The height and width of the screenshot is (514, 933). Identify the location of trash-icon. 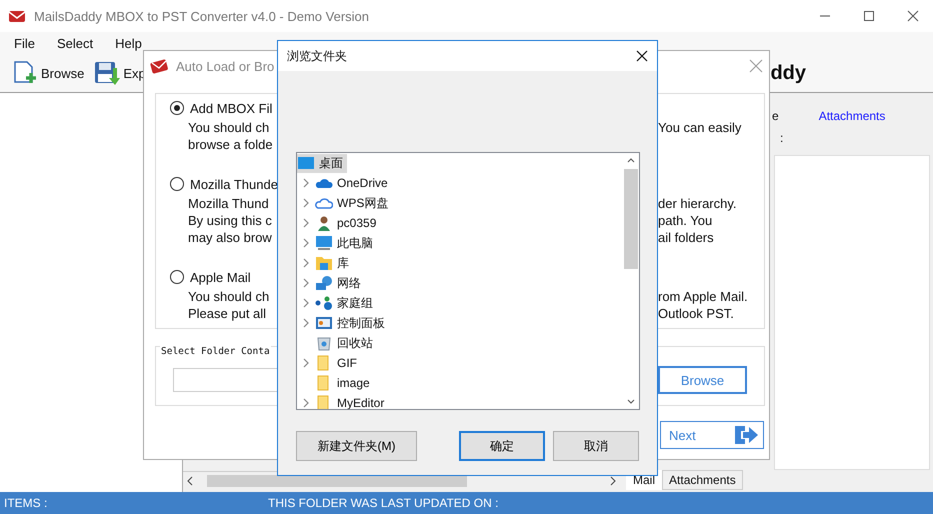
(324, 343).